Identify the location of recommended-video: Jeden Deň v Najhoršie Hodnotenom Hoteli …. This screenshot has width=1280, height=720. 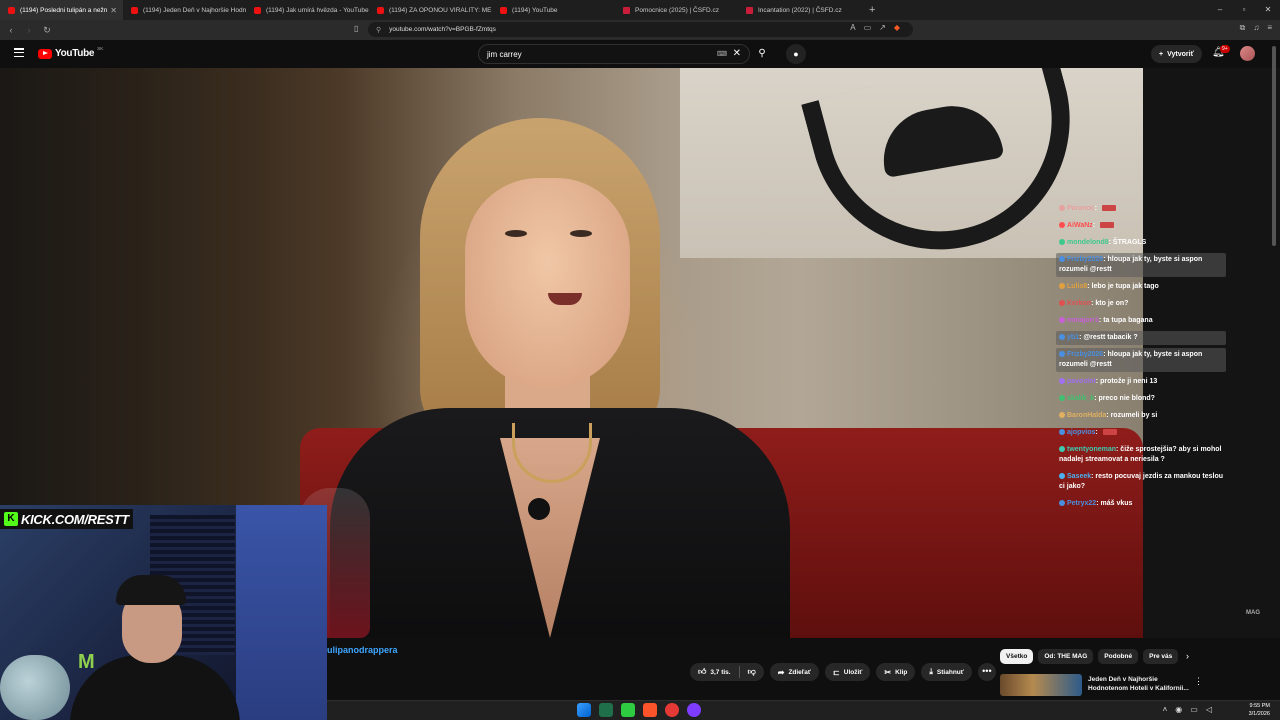
(1101, 685).